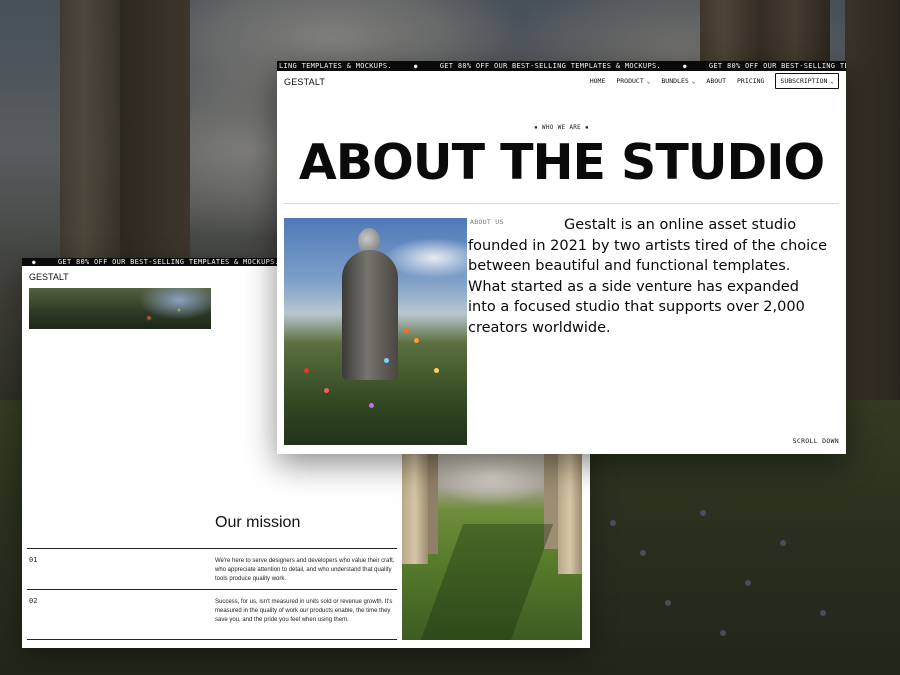  I want to click on ruins-photo, so click(492, 547).